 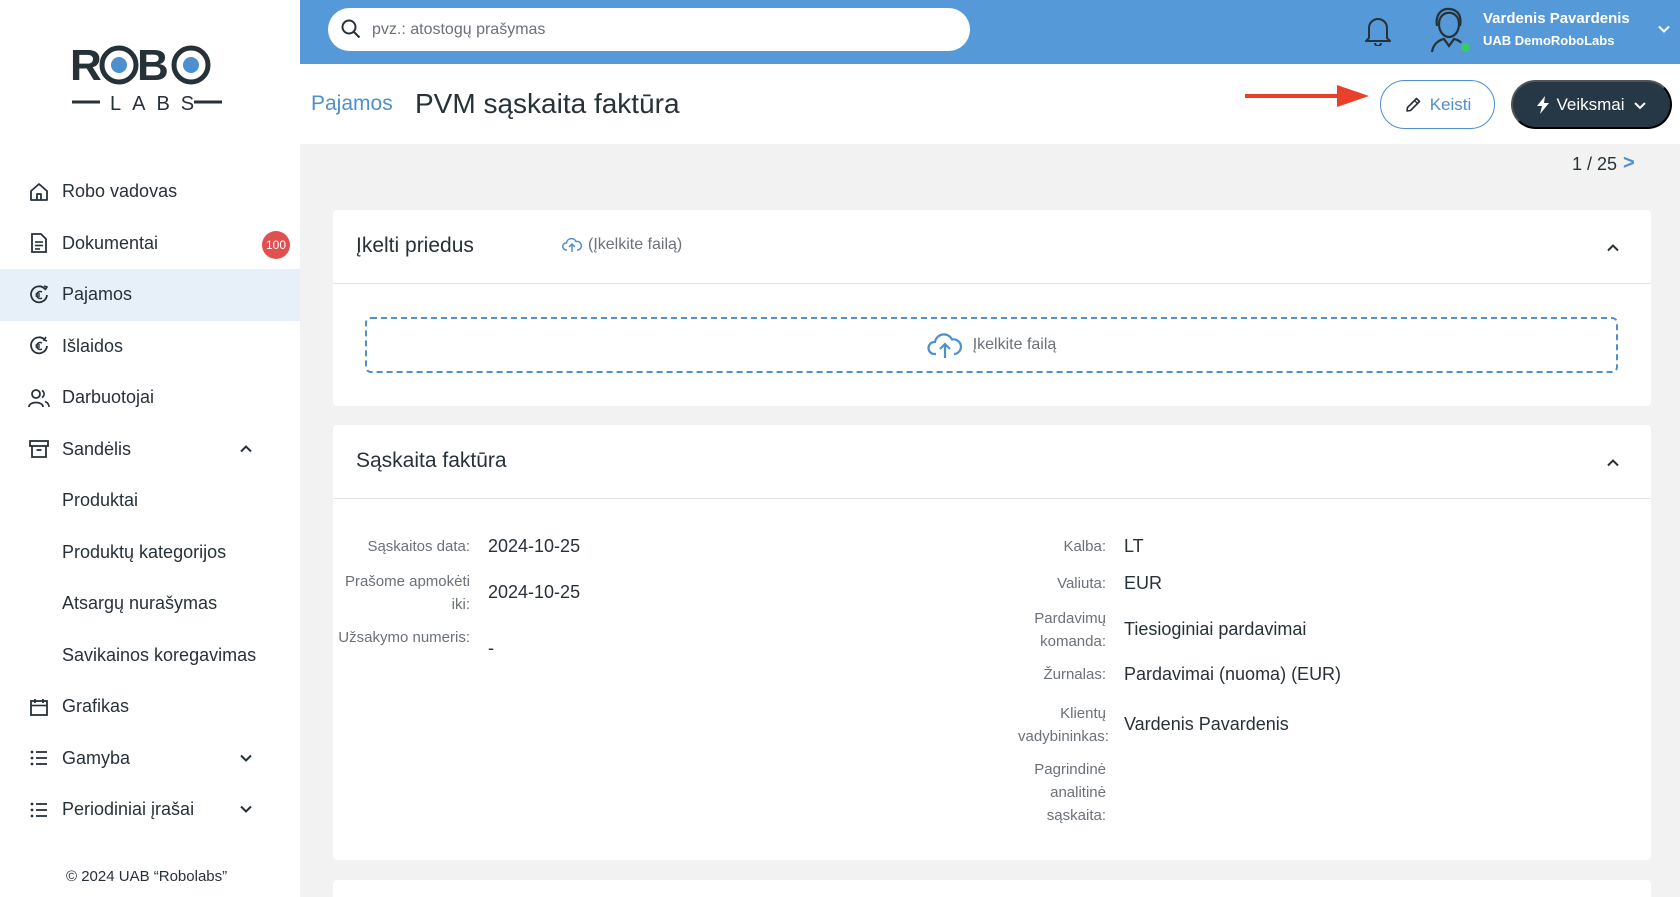 What do you see at coordinates (39, 398) in the screenshot?
I see `users-icon` at bounding box center [39, 398].